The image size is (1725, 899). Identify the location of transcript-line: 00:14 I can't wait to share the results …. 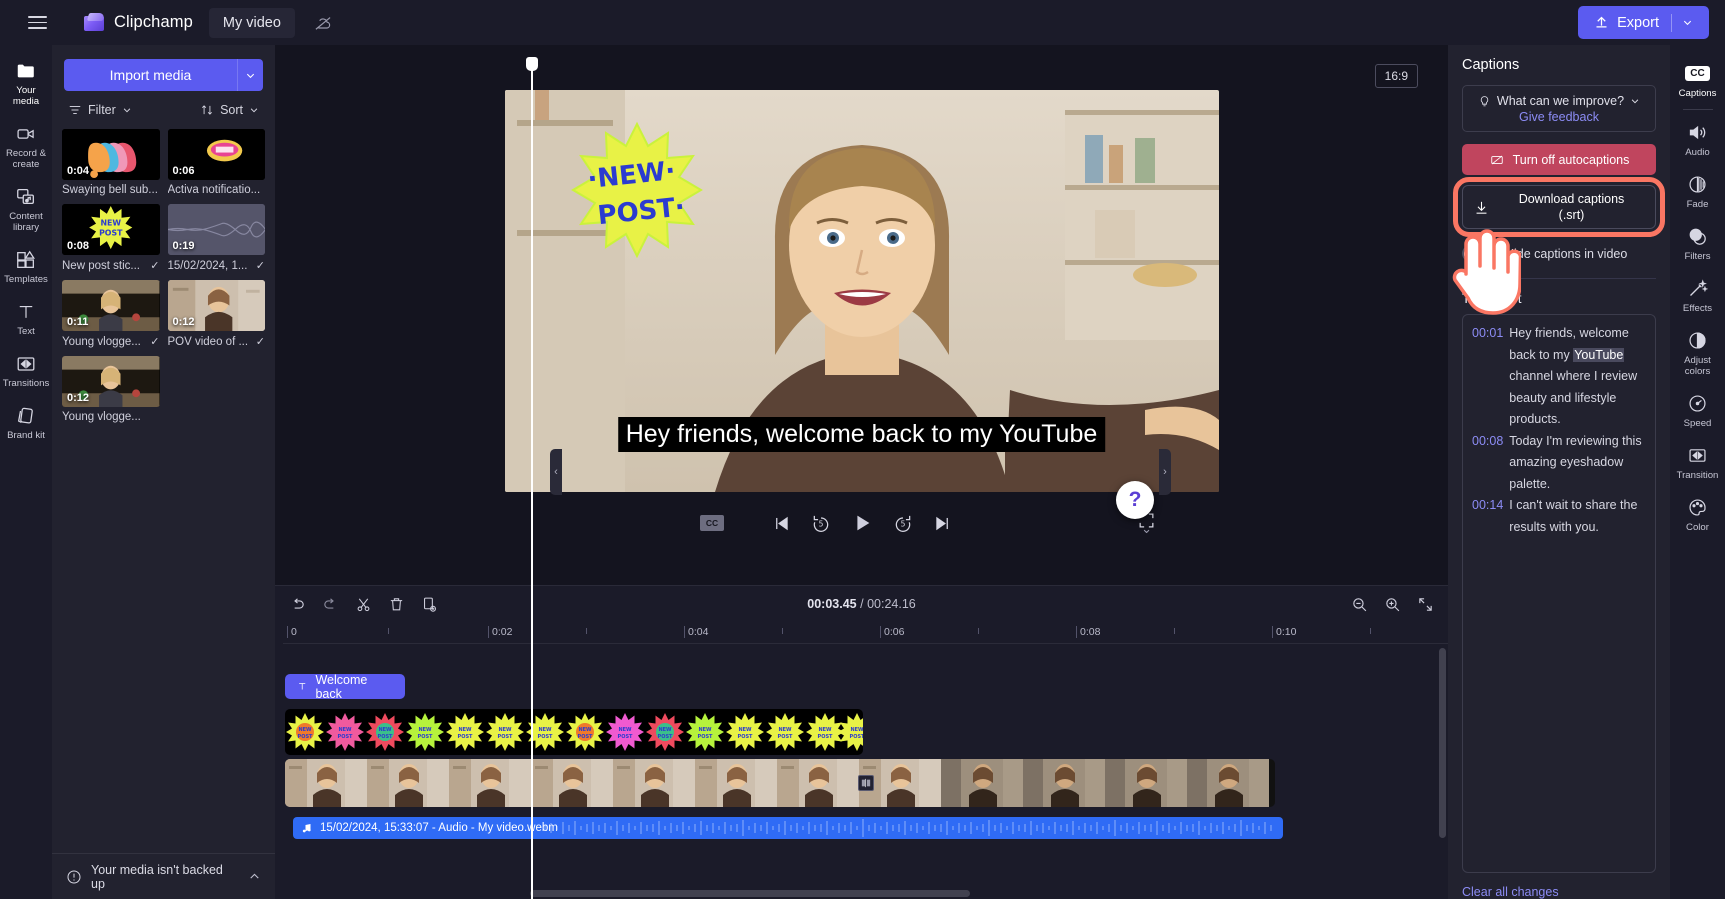
(1559, 516).